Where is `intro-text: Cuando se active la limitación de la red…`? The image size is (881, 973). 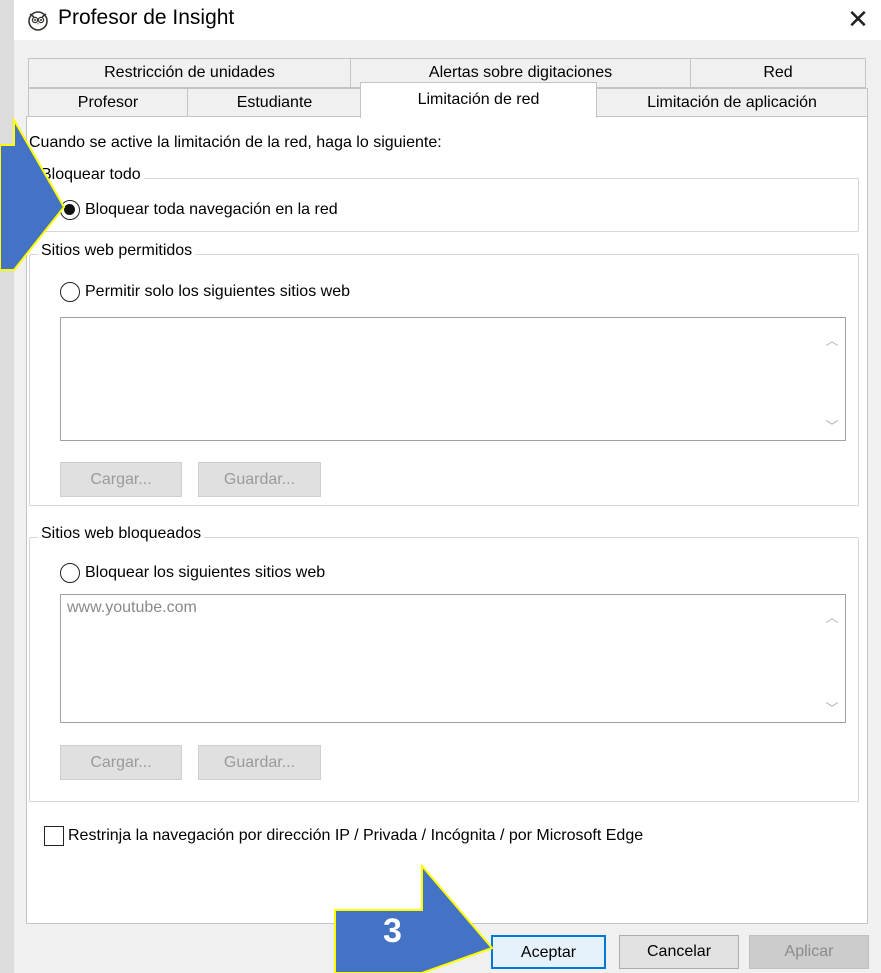
intro-text: Cuando se active la limitación de la red… is located at coordinates (235, 142).